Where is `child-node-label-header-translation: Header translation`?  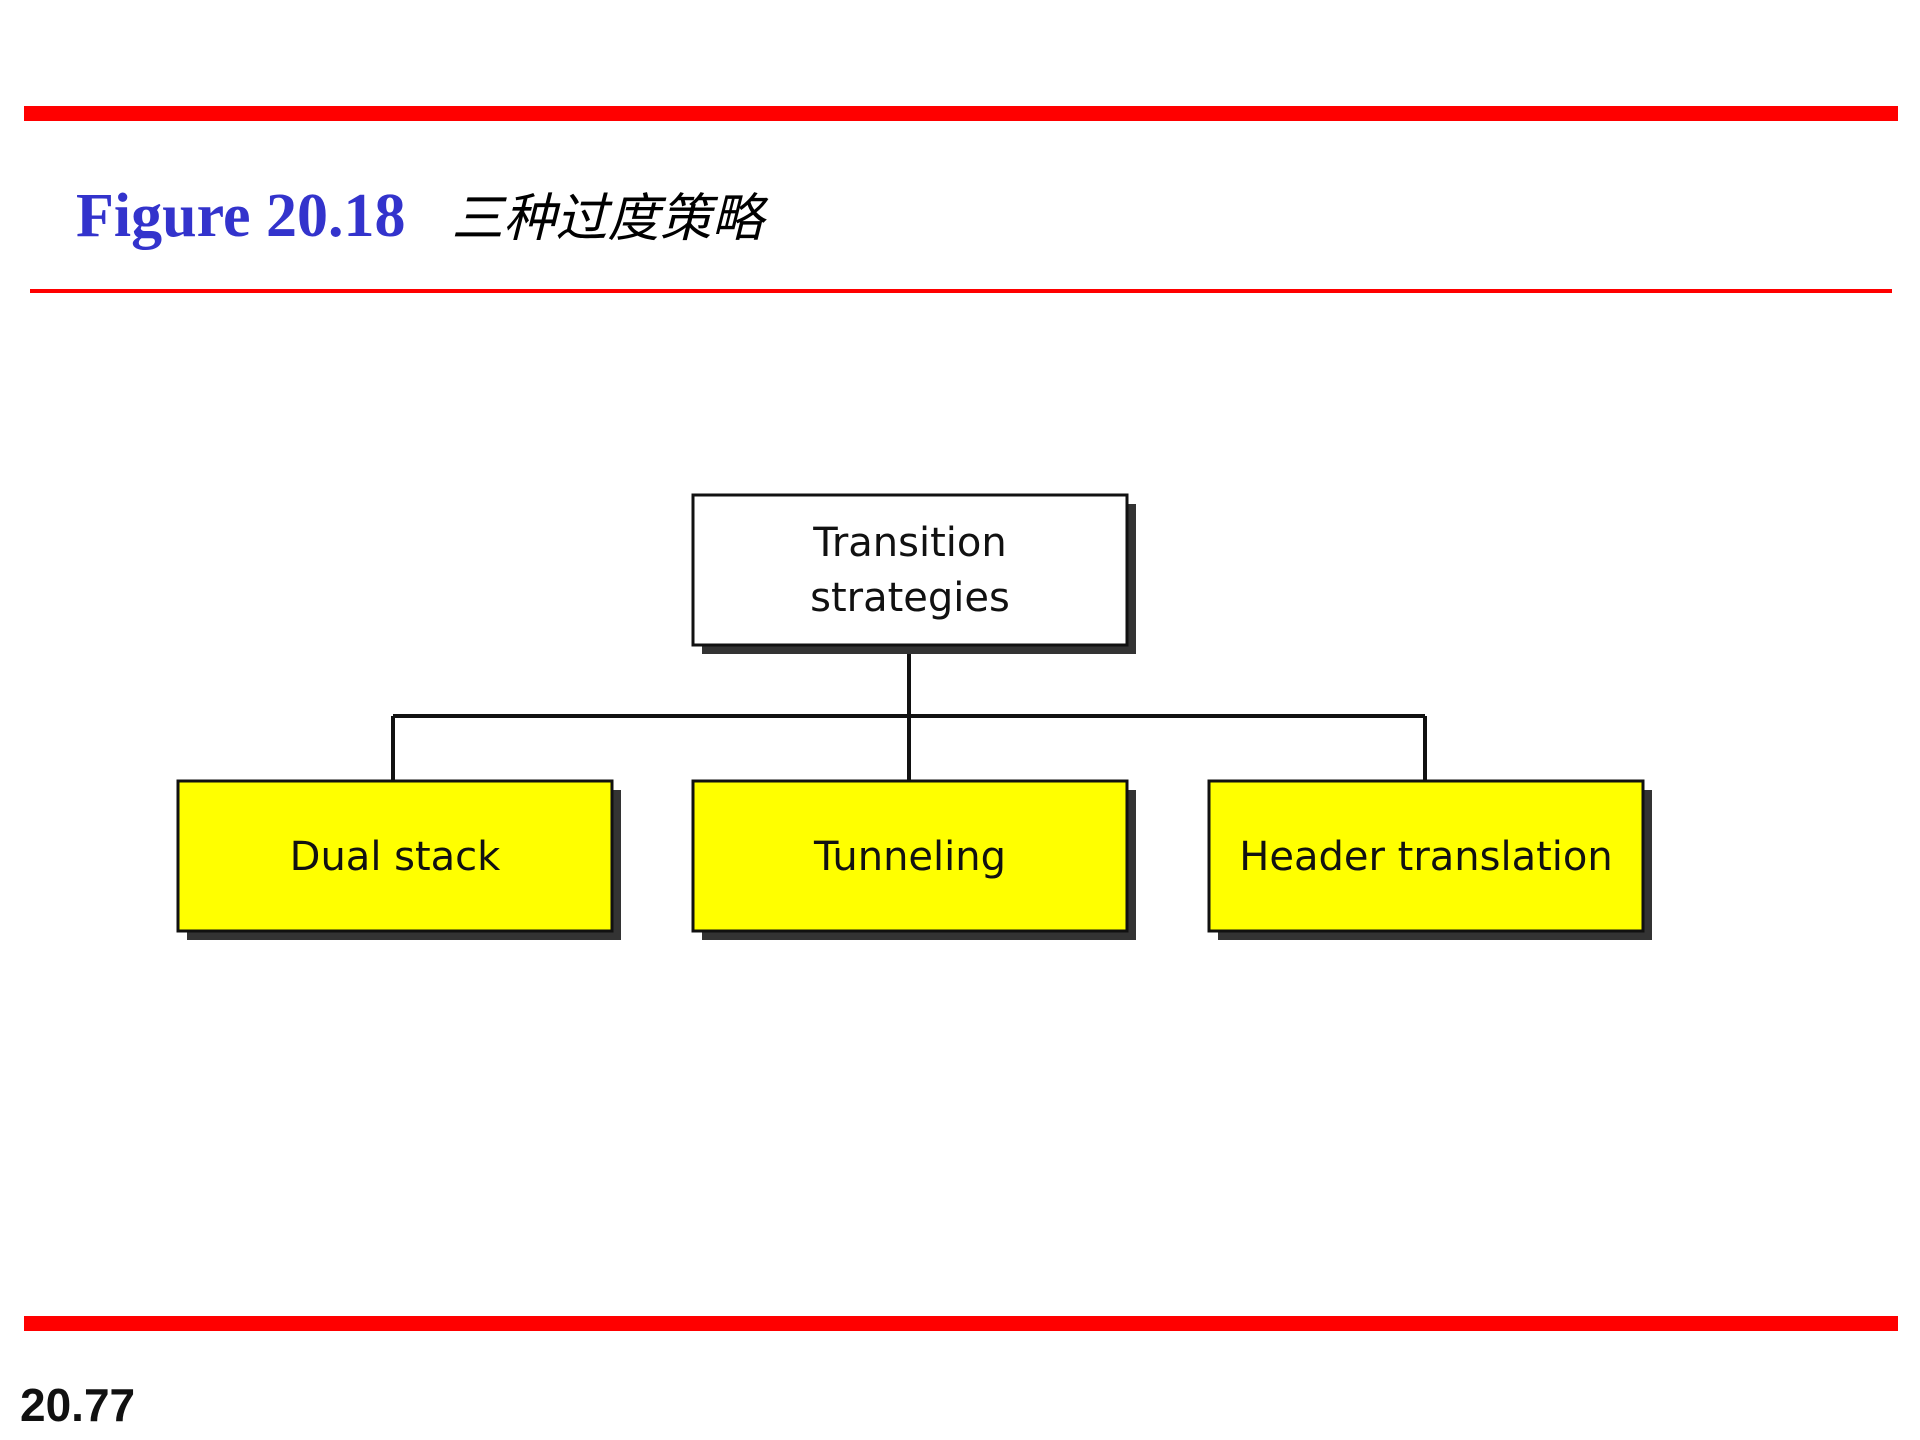
child-node-label-header-translation: Header translation is located at coordinates (1425, 857).